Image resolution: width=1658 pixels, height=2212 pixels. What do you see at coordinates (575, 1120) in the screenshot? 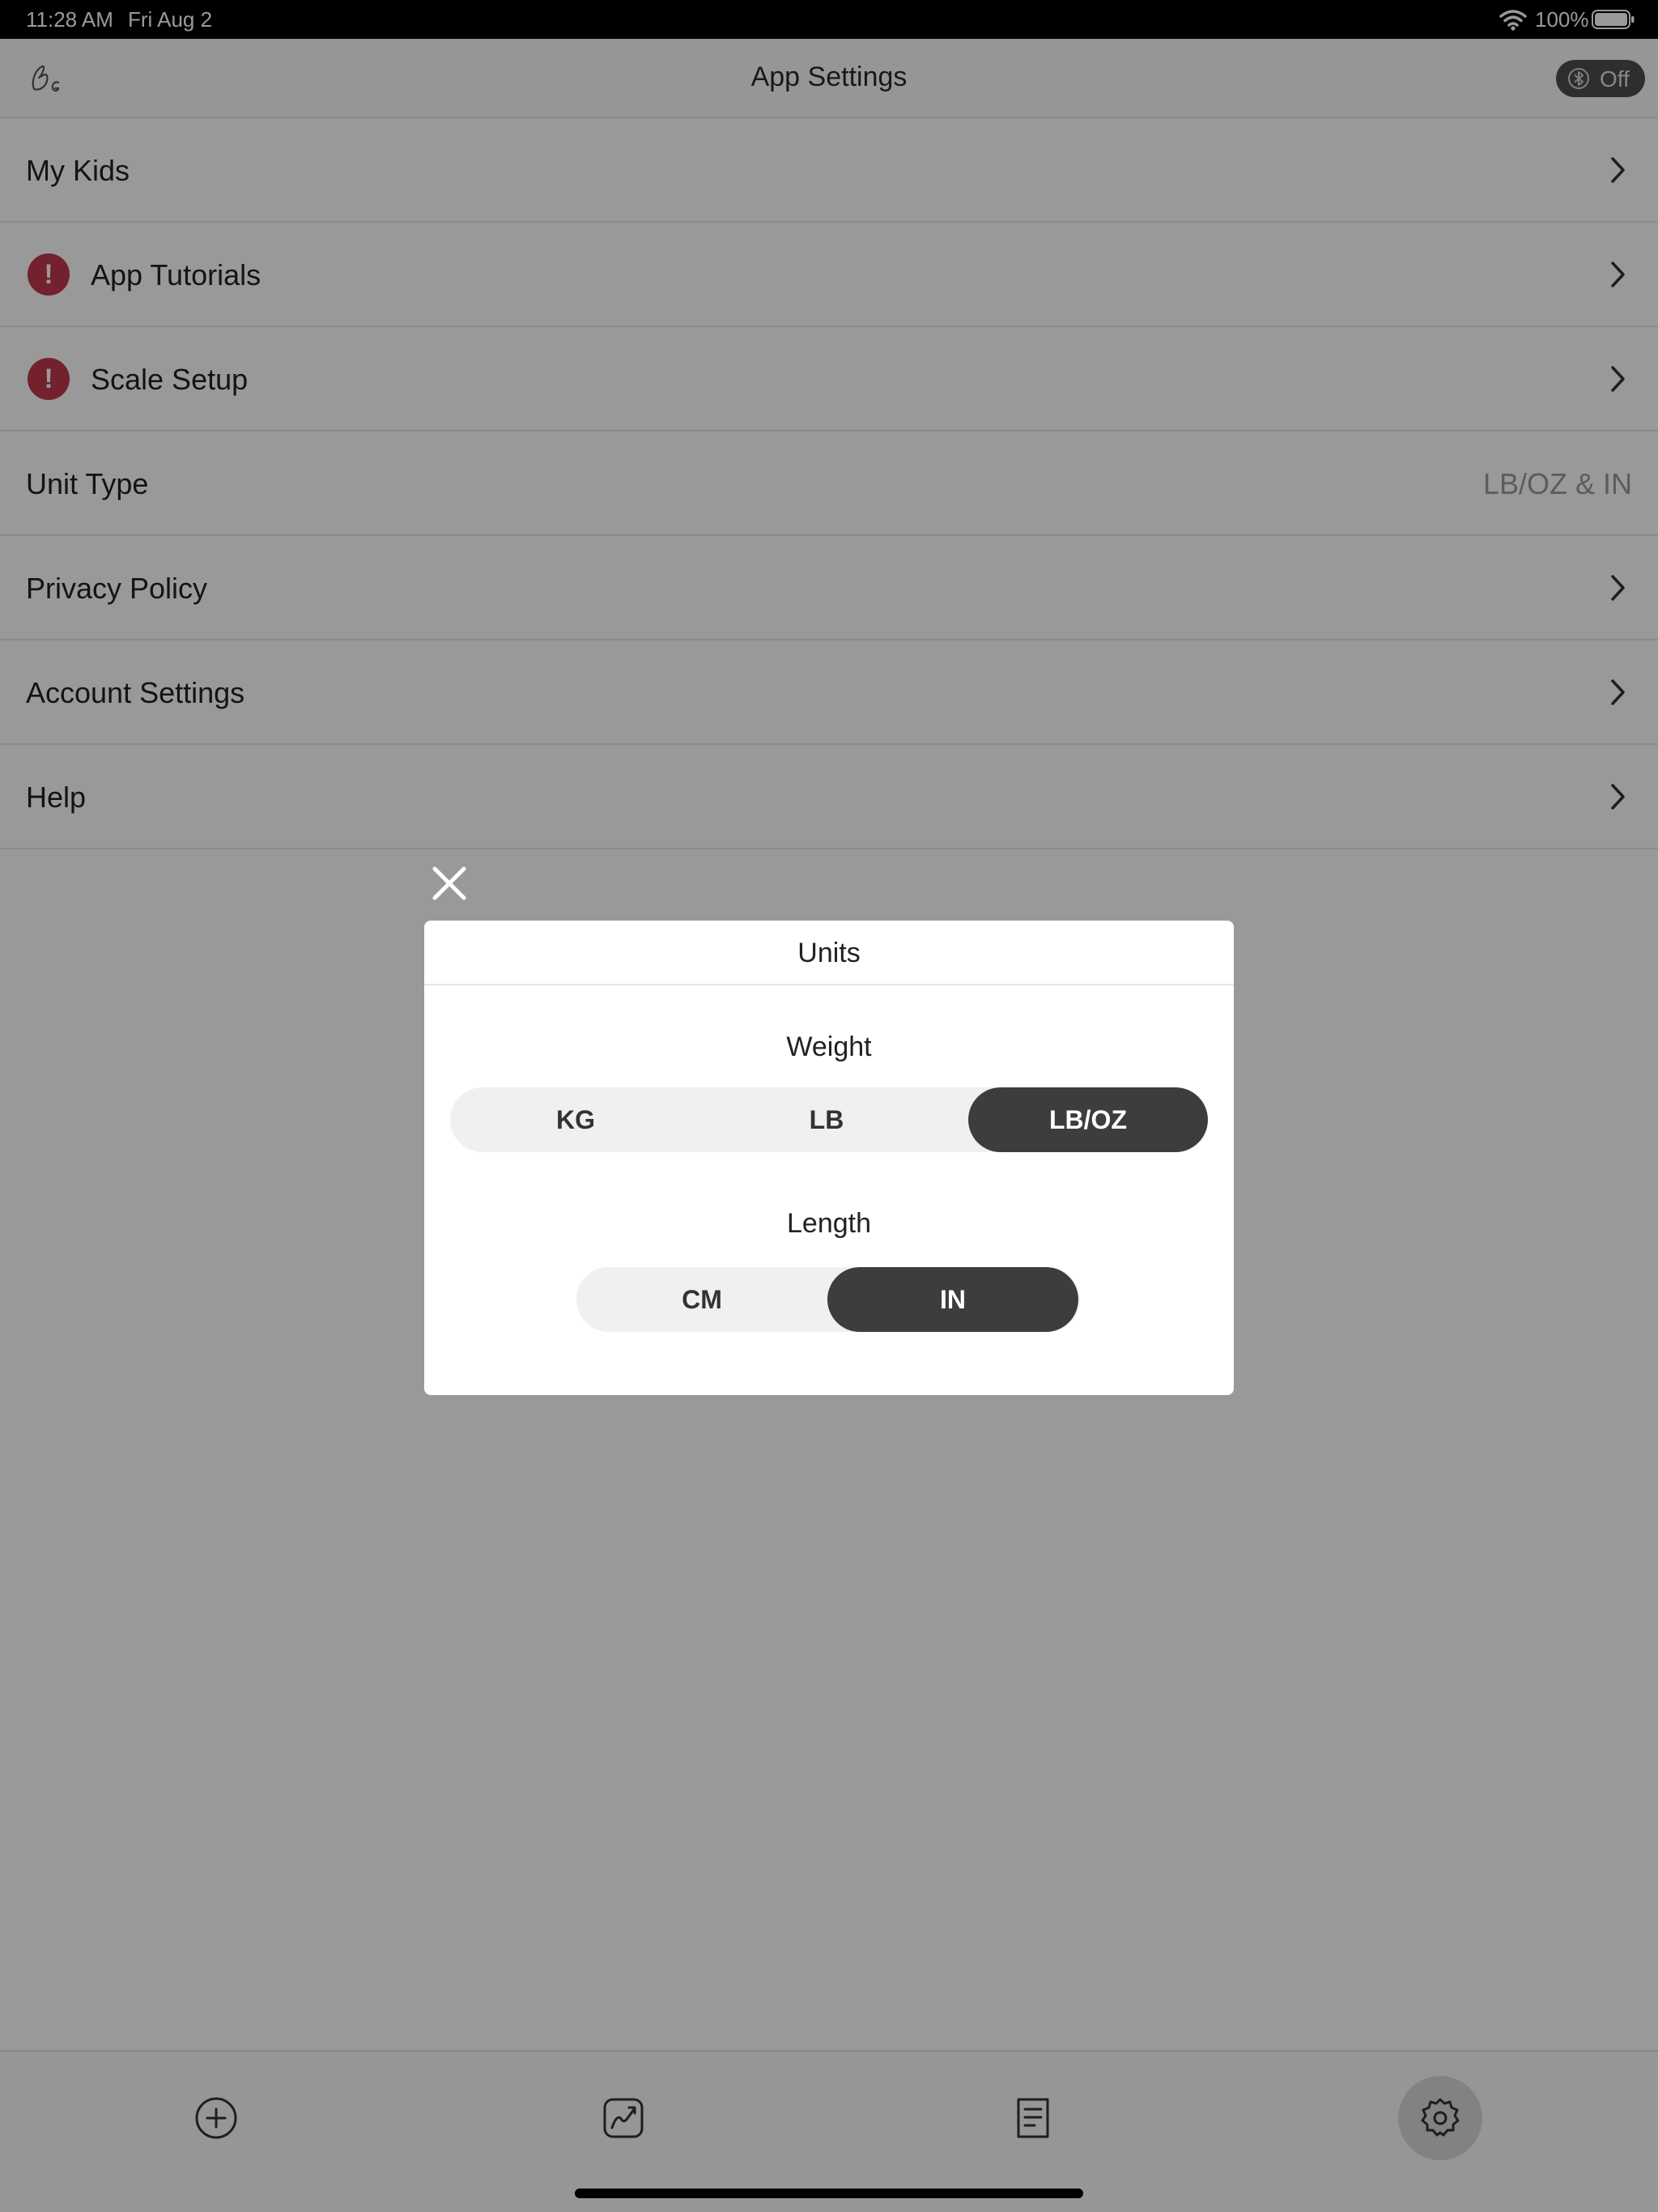
I see `weight-option-kg: KG` at bounding box center [575, 1120].